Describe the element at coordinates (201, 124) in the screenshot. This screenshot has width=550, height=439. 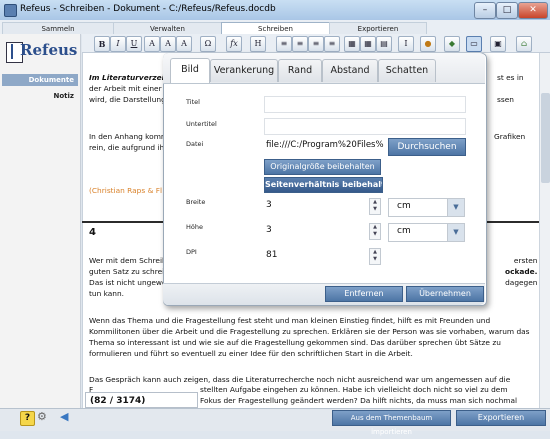
I see `label-untertitel: Untertitel` at that location.